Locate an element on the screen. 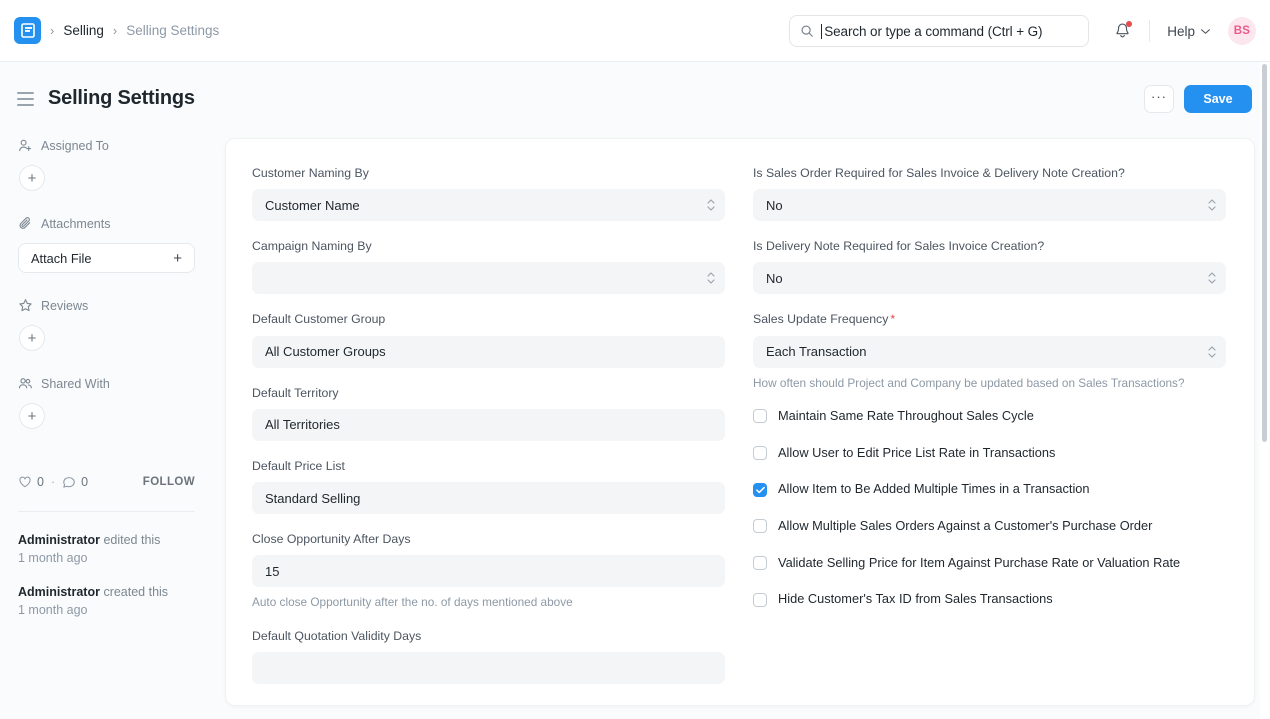 Image resolution: width=1270 pixels, height=719 pixels. like-count: 0 is located at coordinates (40, 482).